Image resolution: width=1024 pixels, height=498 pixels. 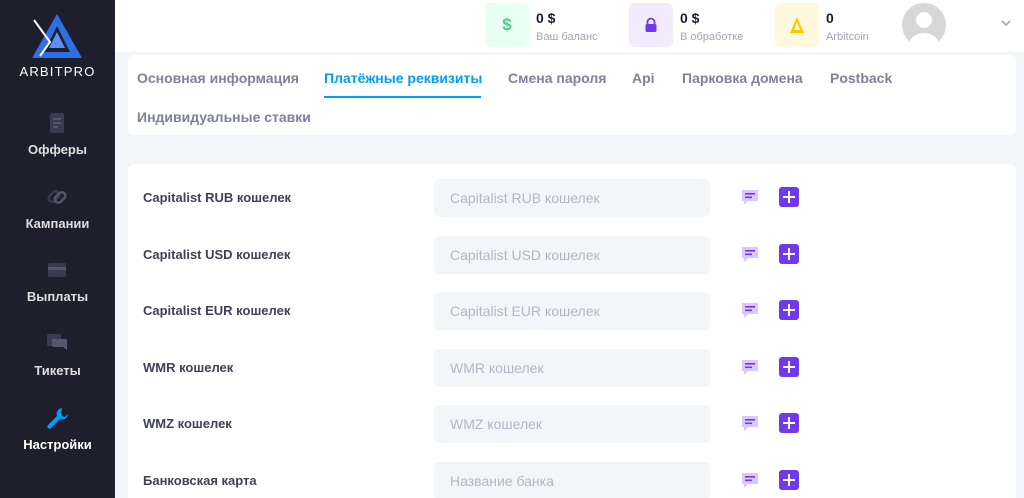 I want to click on form-row-capitalist-eur: Capitalist EUR кошелек, so click(x=572, y=311).